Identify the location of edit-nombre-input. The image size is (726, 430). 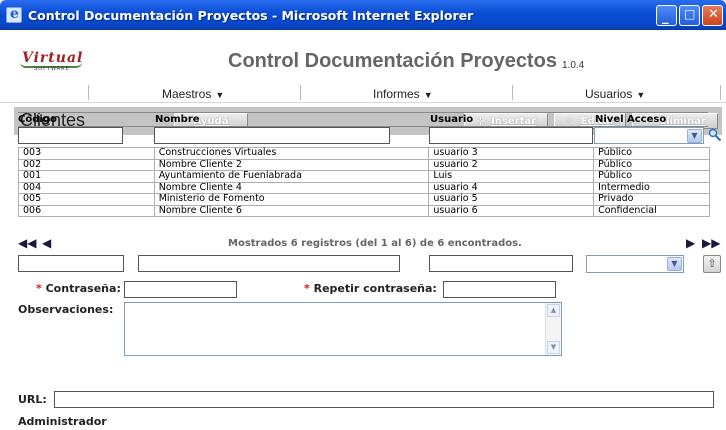
(269, 263).